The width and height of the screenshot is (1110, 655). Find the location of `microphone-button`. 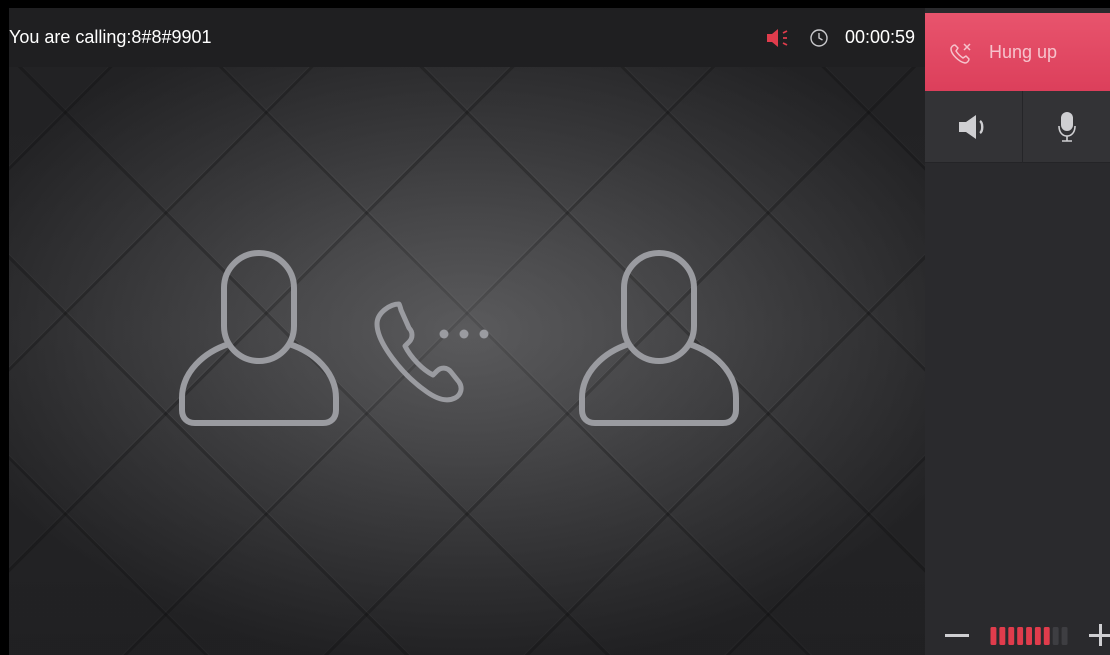

microphone-button is located at coordinates (1066, 127).